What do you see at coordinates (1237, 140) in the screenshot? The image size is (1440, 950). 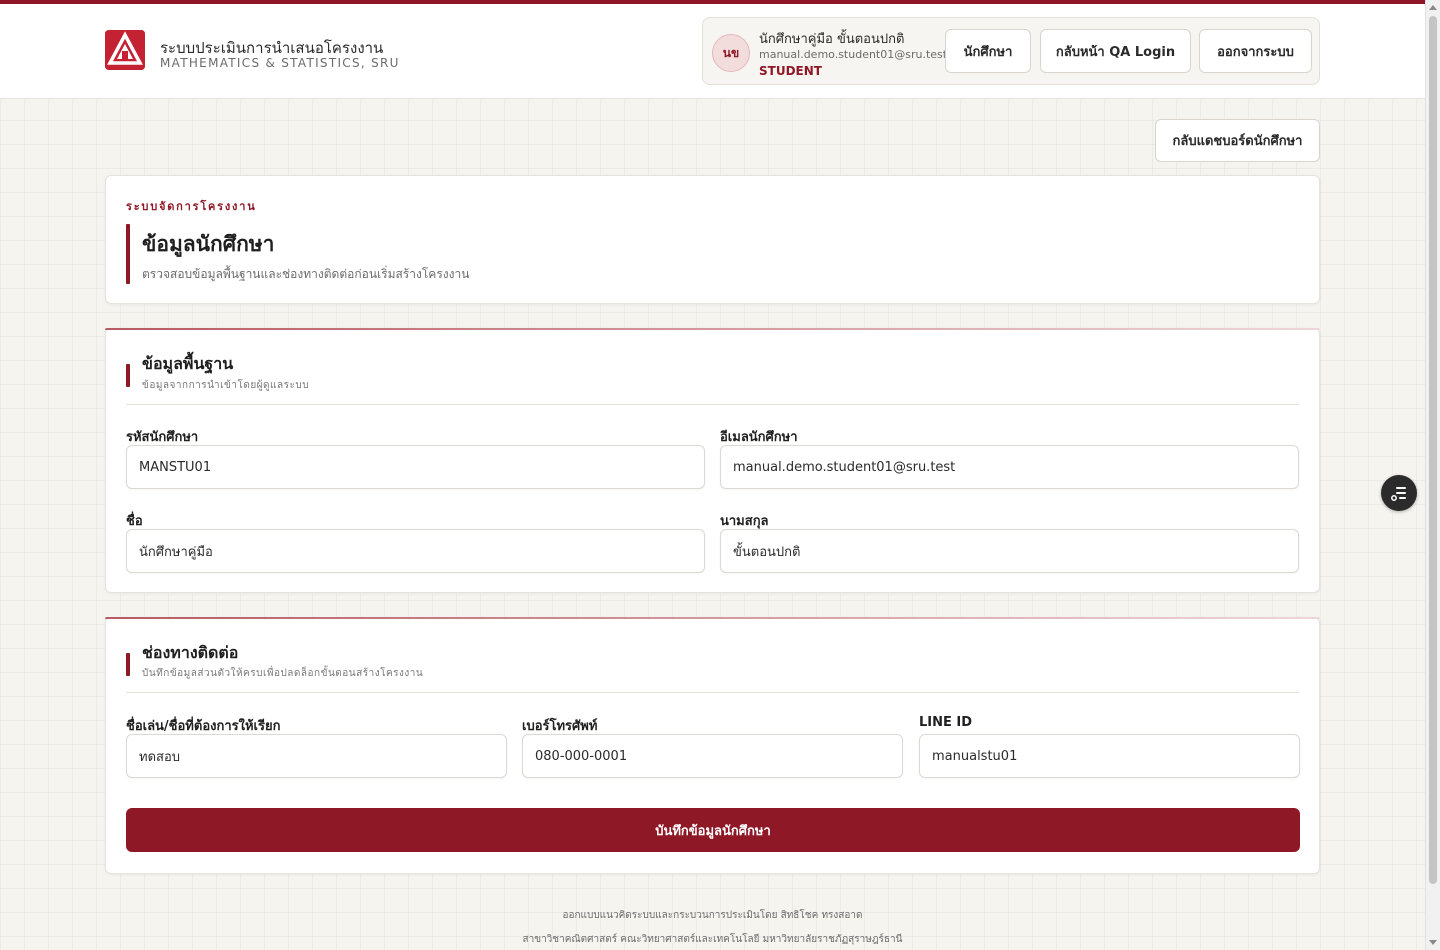 I see `back-to-dashboard-button: กลับแดชบอร์ดนักศึกษา` at bounding box center [1237, 140].